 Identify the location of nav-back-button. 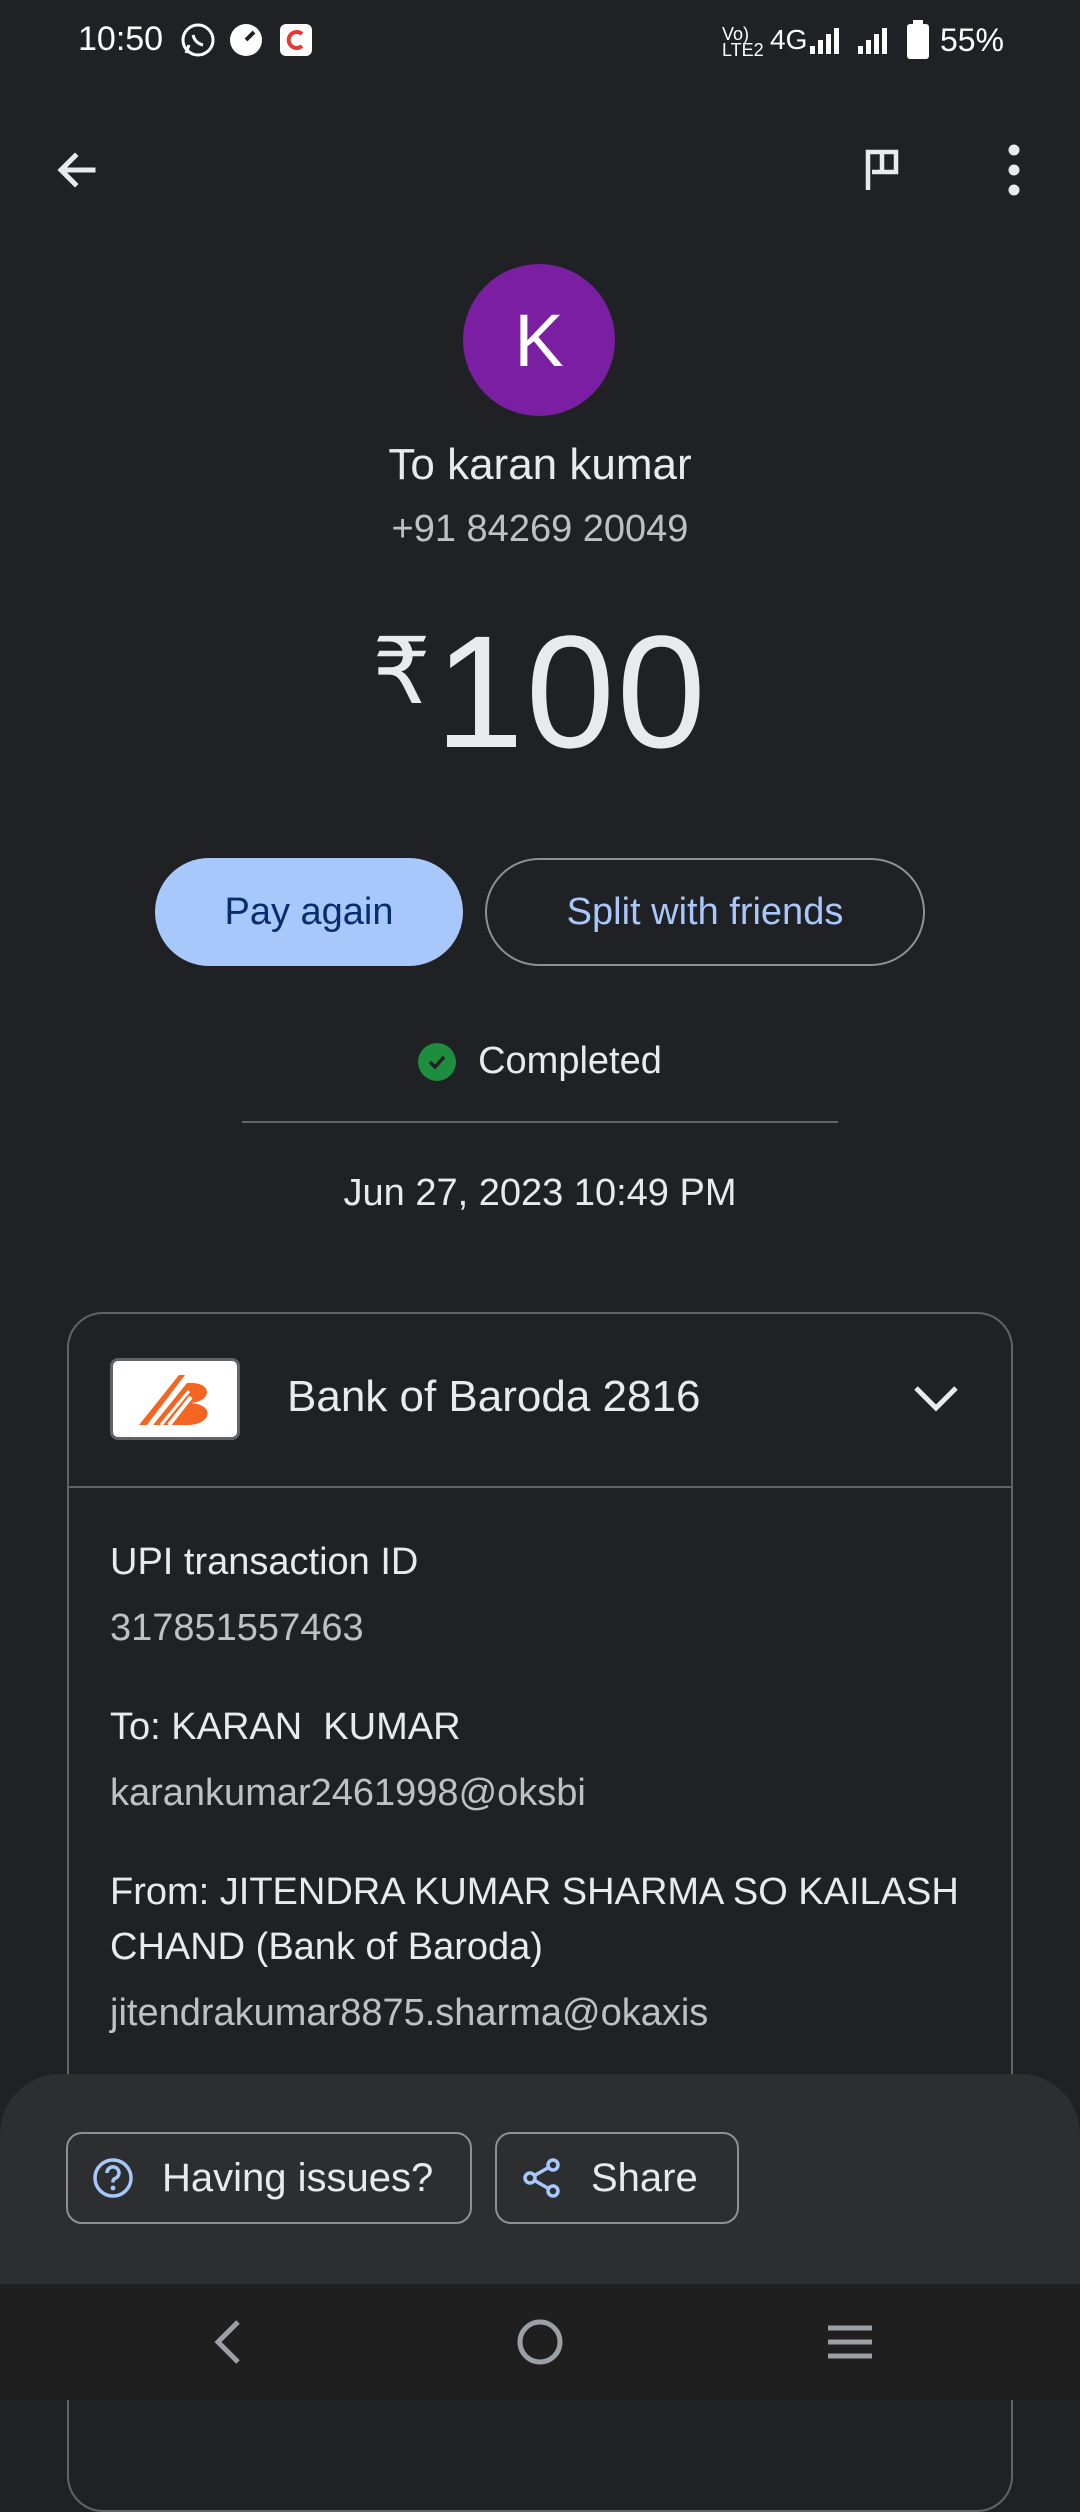
(228, 2342).